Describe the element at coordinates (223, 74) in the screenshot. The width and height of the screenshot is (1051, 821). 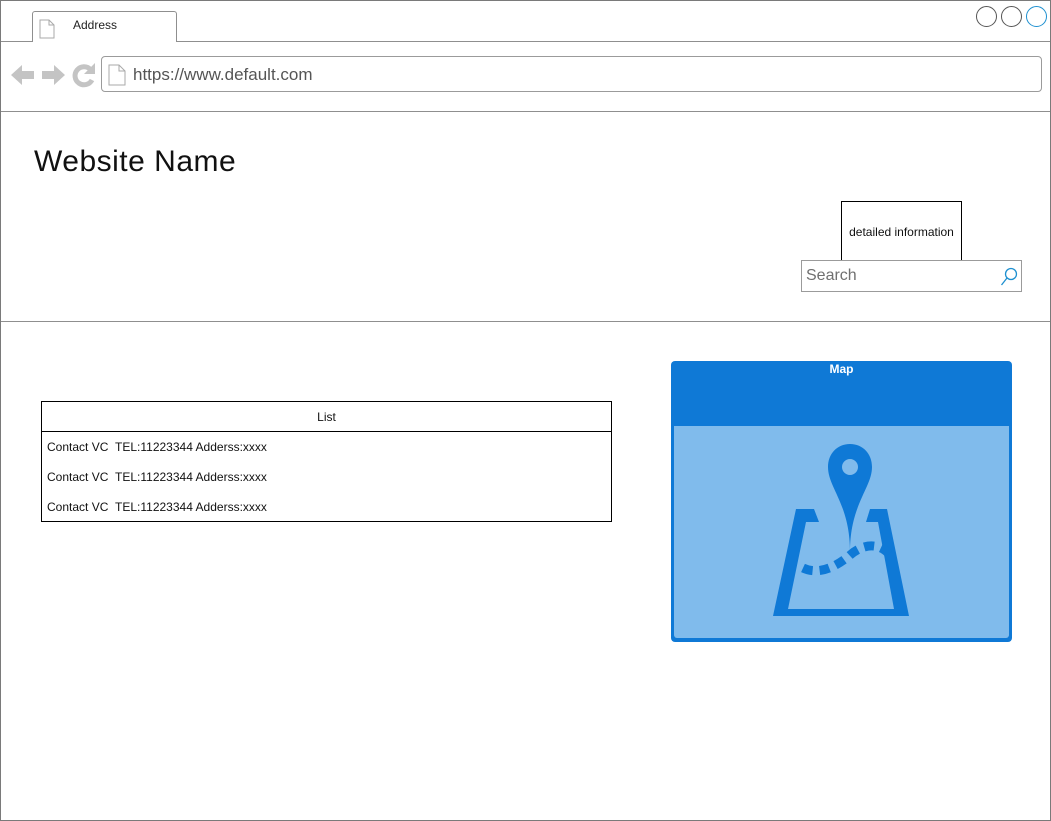
I see `url-text: https://www.default.com` at that location.